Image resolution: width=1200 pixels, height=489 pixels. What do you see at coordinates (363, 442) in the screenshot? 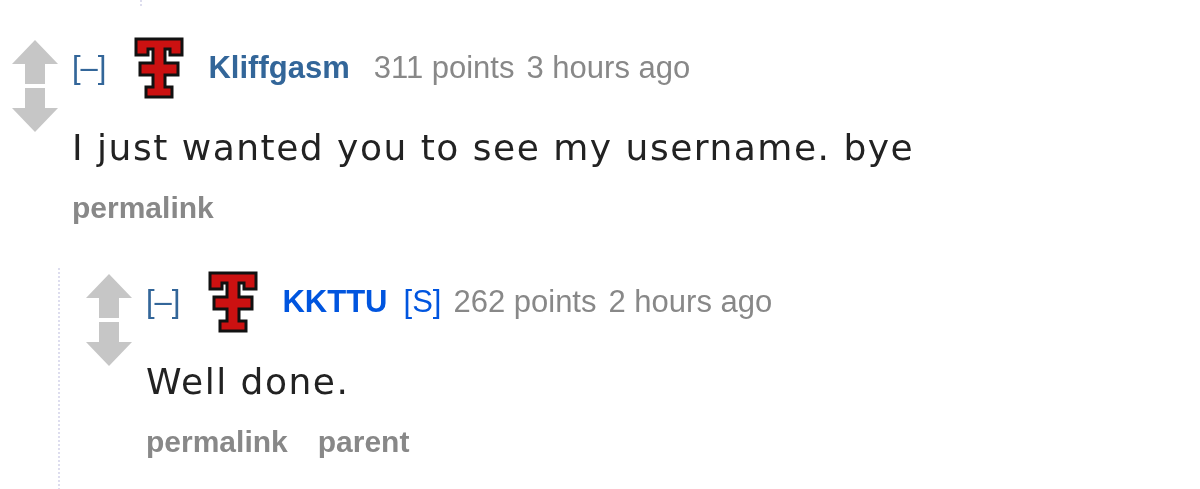
I see `comment-action-link: parent` at bounding box center [363, 442].